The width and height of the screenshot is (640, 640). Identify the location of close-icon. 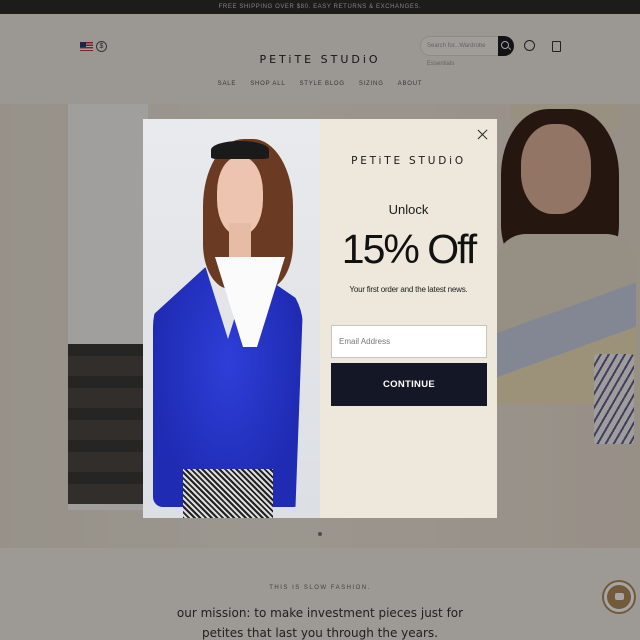
(483, 135).